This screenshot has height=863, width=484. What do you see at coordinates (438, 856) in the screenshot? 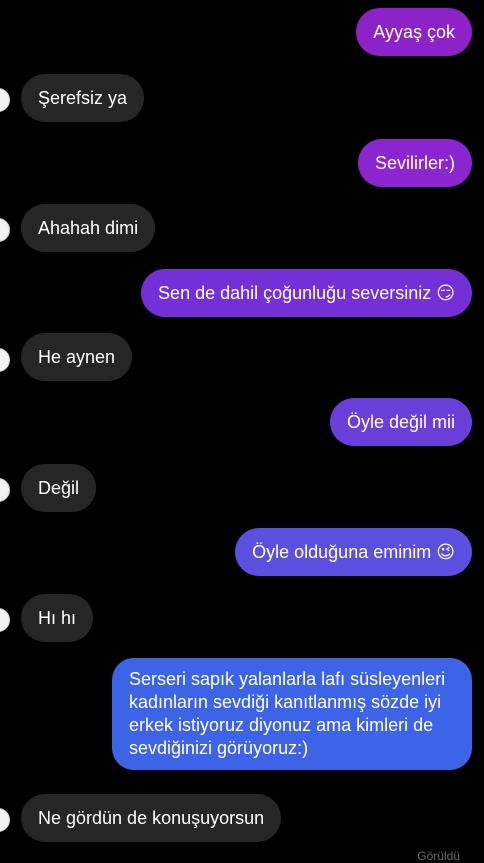
I see `seen-status: Görüldü` at bounding box center [438, 856].